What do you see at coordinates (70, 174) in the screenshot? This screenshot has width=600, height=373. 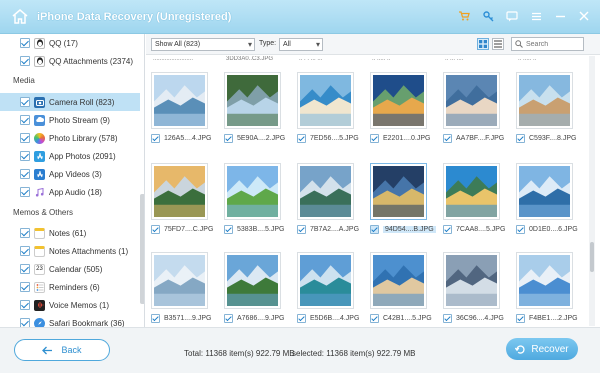 I see `sidebar-item-app-videos: App Videos (3)` at bounding box center [70, 174].